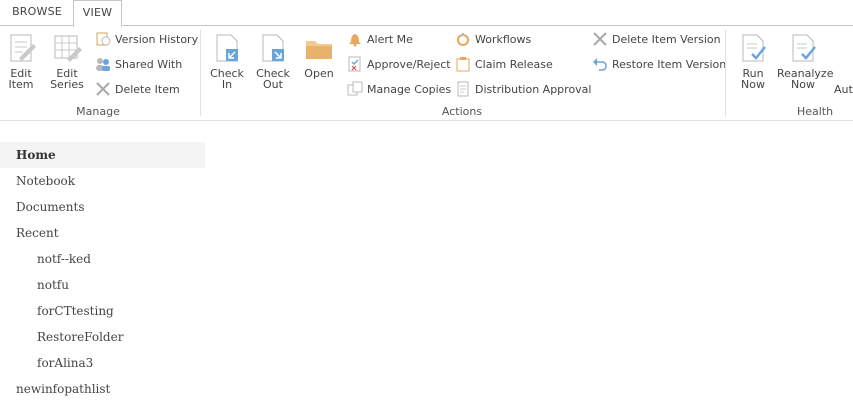 This screenshot has height=412, width=853. Describe the element at coordinates (147, 89) in the screenshot. I see `delete-item-label: Delete Item` at that location.